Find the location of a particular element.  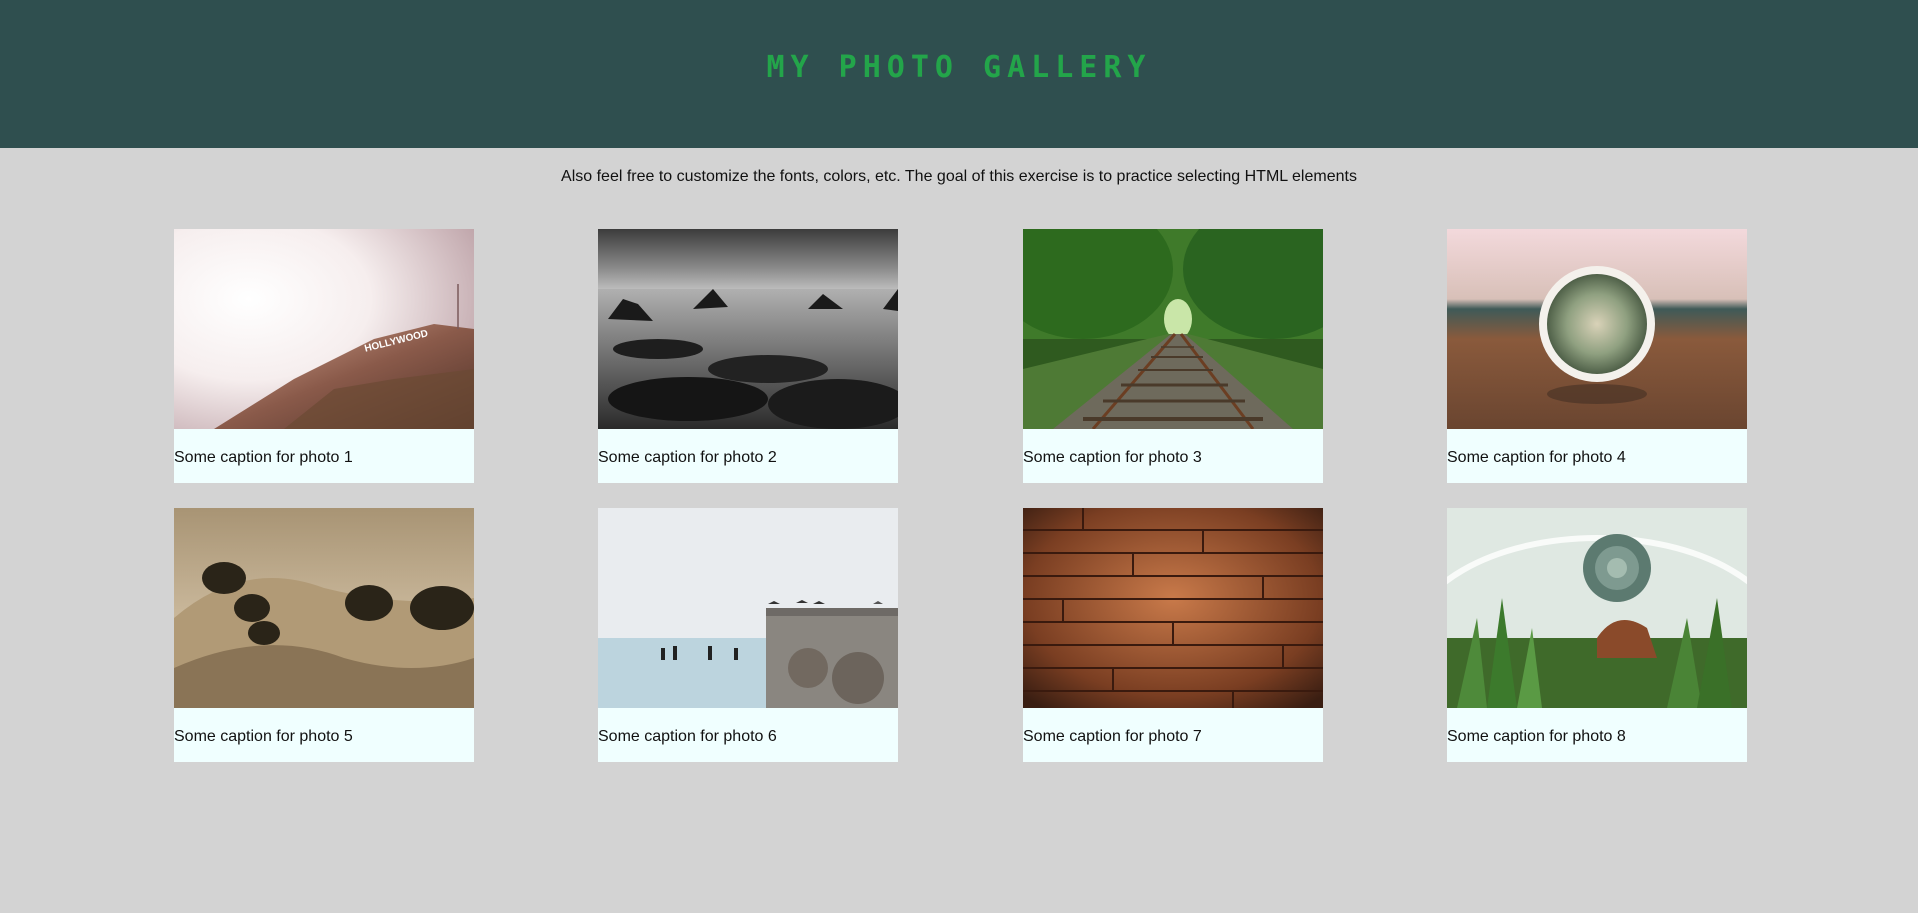

photo-card-3: Some caption for photo 3 is located at coordinates (1173, 356).